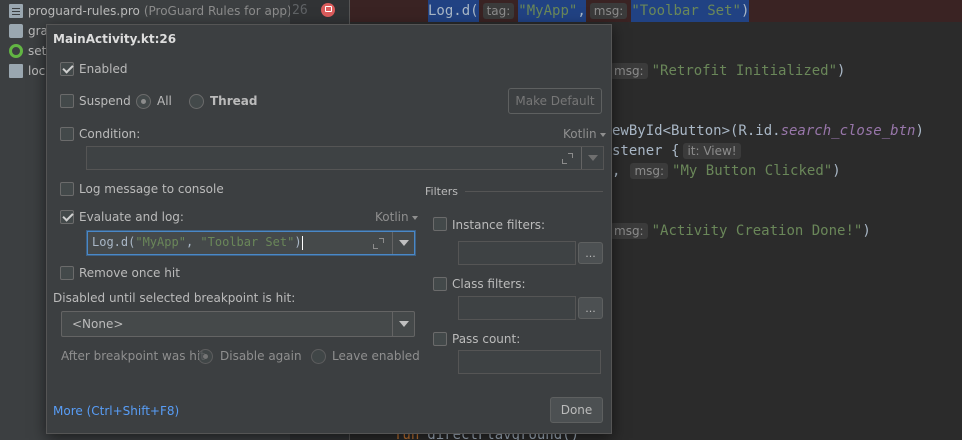 This screenshot has height=440, width=962. I want to click on evaluate-expression: Log.d("MyApp", "Toolbar Set"), so click(197, 242).